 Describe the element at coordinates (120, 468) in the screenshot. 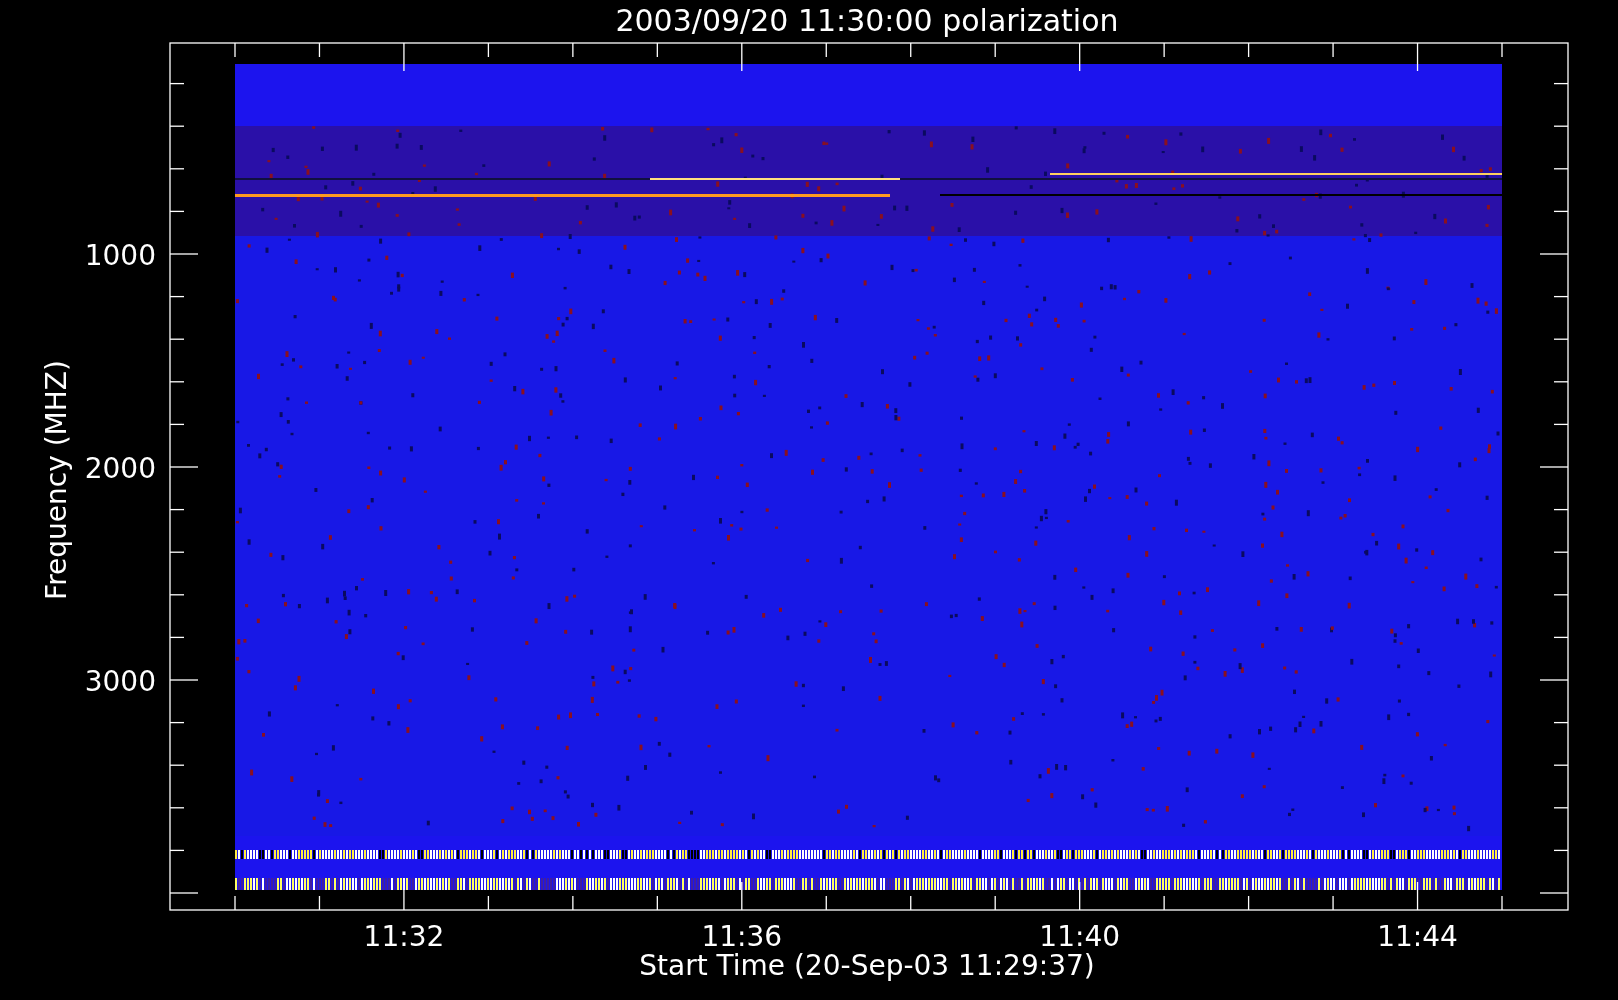

I see `y-tick-label: 2000` at that location.